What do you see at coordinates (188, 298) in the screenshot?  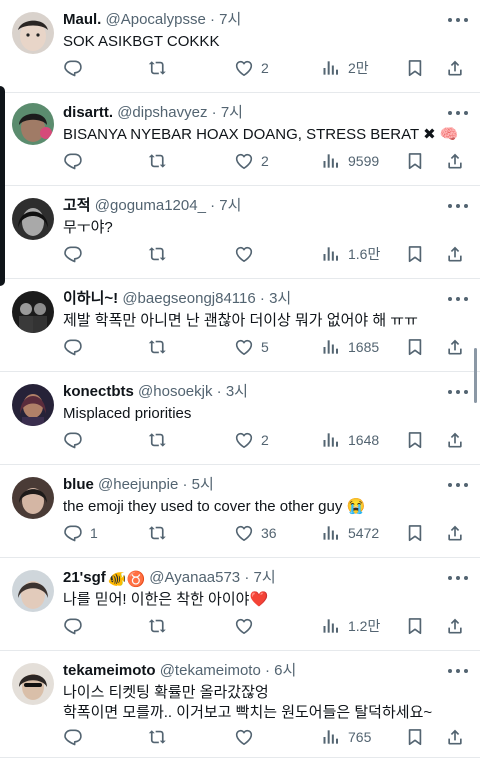 I see `user-handle: @baegseongj84116` at bounding box center [188, 298].